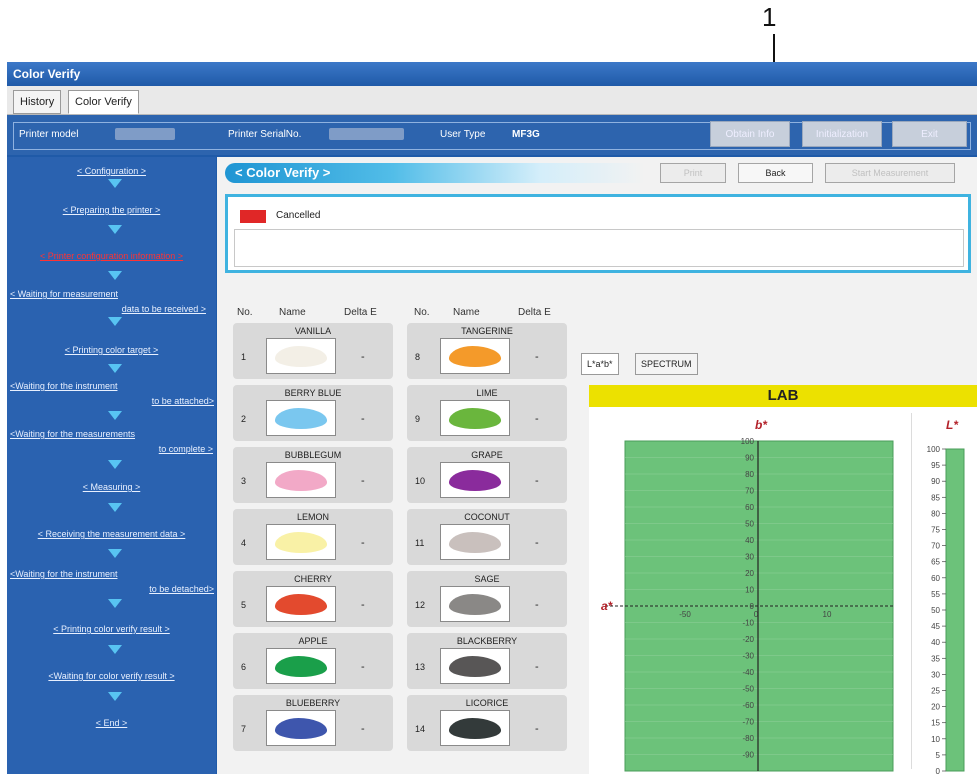 This screenshot has height=777, width=979. What do you see at coordinates (749, 524) in the screenshot?
I see `b-tick-label: 50` at bounding box center [749, 524].